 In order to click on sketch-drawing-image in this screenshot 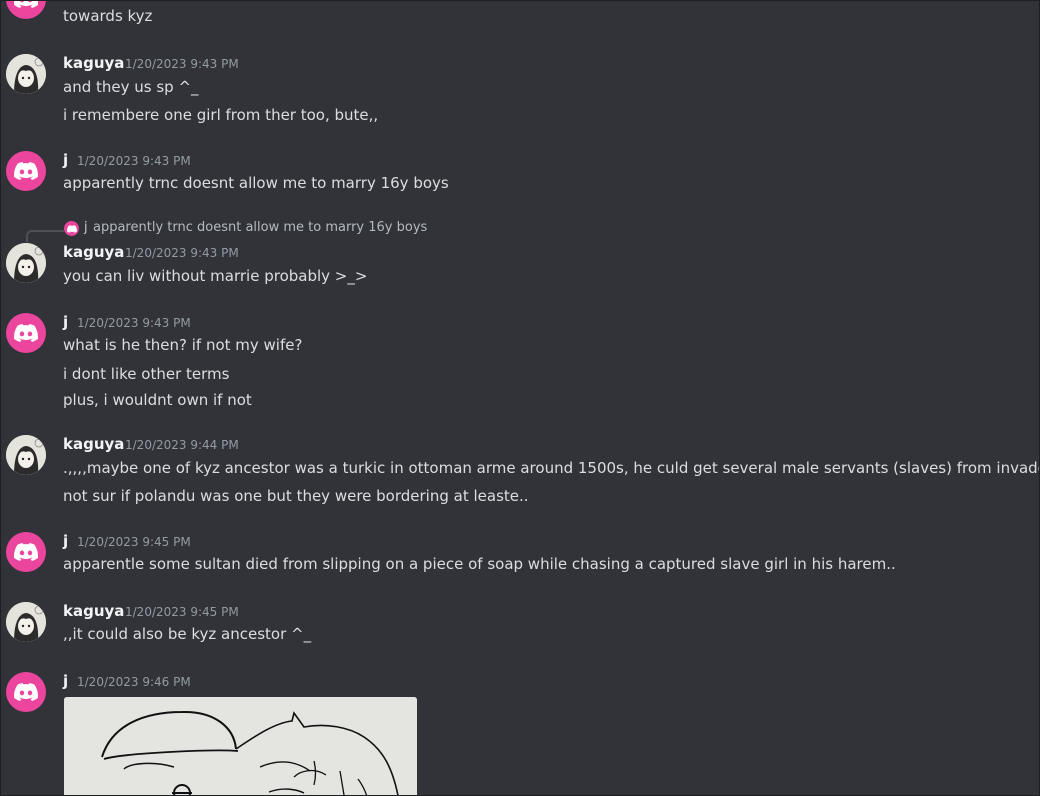, I will do `click(240, 746)`.